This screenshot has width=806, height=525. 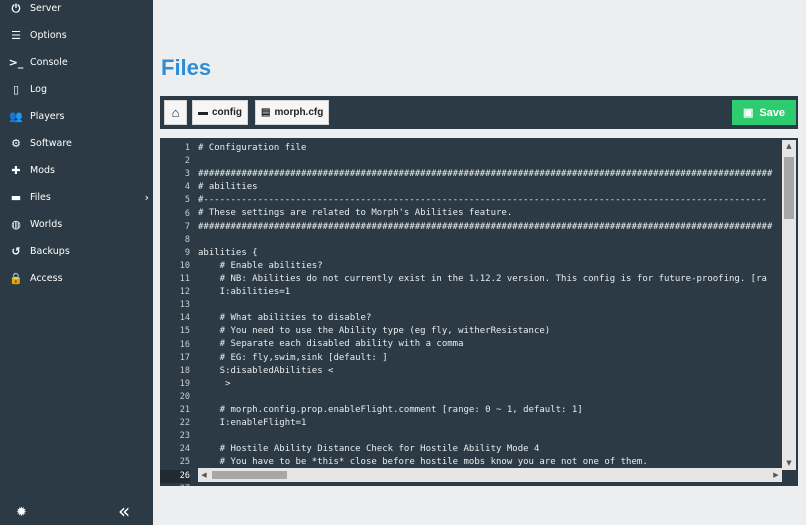 I want to click on sidebar-item-access: 🔒 Access, so click(x=76, y=278).